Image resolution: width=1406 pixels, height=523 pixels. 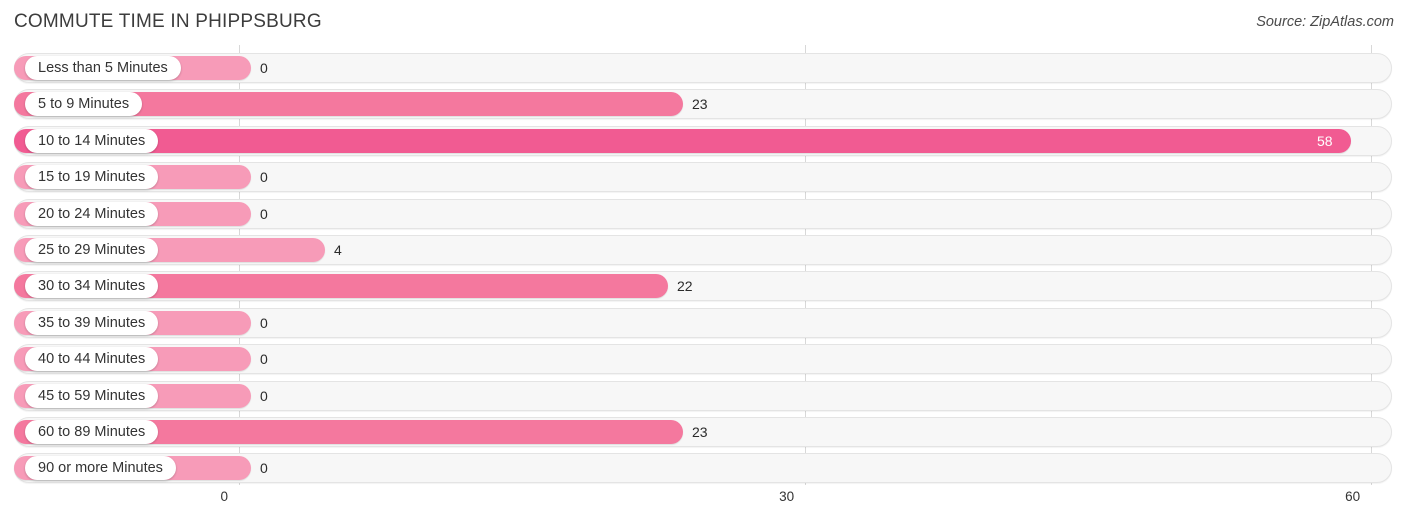 What do you see at coordinates (92, 140) in the screenshot?
I see `bar-category-label: 10 to 14 Minutes` at bounding box center [92, 140].